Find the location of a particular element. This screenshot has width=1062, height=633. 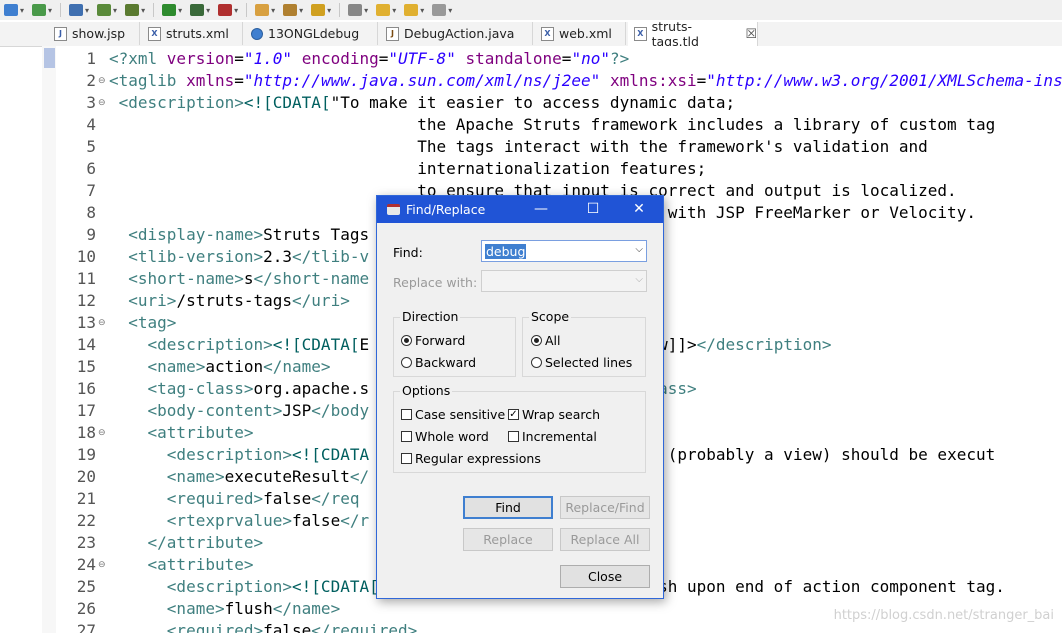

replace-find-button: Replace/Find is located at coordinates (605, 507).